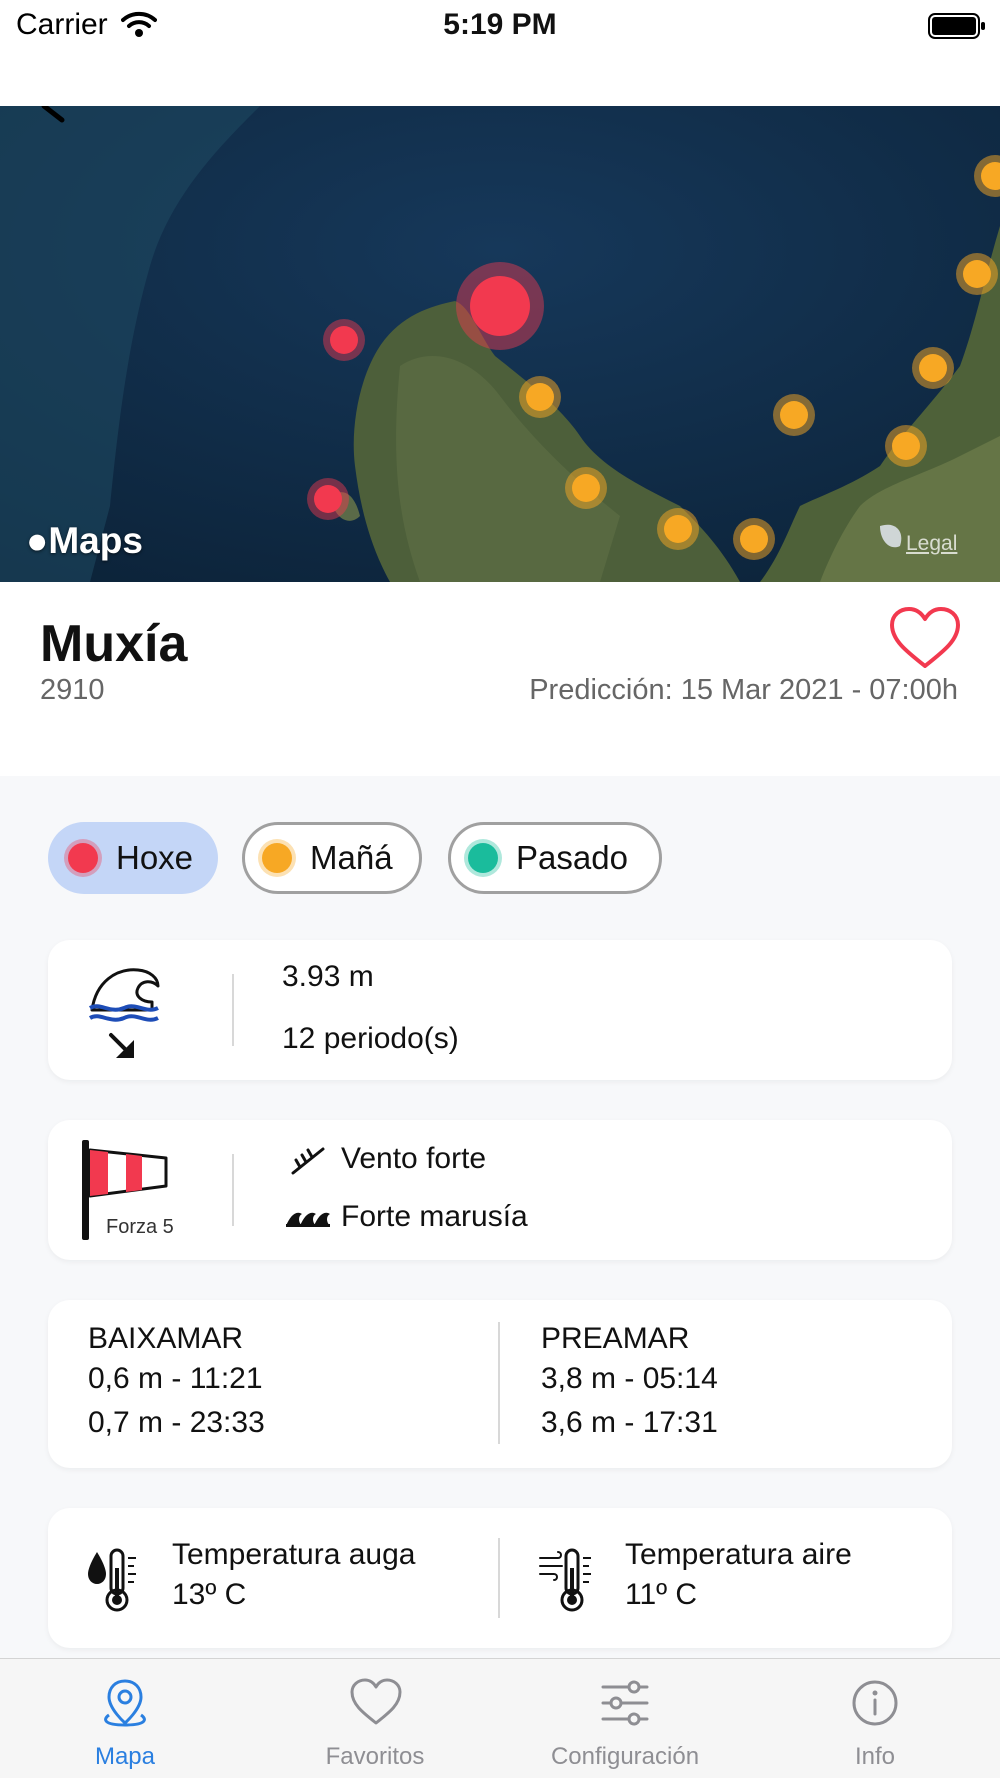 This screenshot has width=1000, height=1778. Describe the element at coordinates (434, 1216) in the screenshot. I see `sea-description: Forte marusía` at that location.